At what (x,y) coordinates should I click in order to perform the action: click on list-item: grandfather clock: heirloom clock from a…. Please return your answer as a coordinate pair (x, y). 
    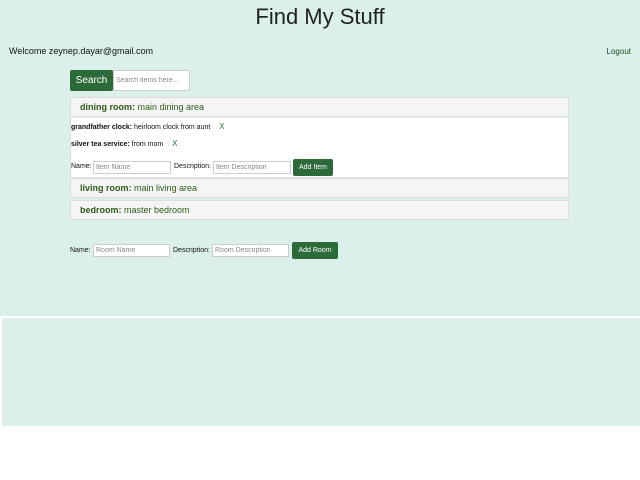
    Looking at the image, I should click on (148, 126).